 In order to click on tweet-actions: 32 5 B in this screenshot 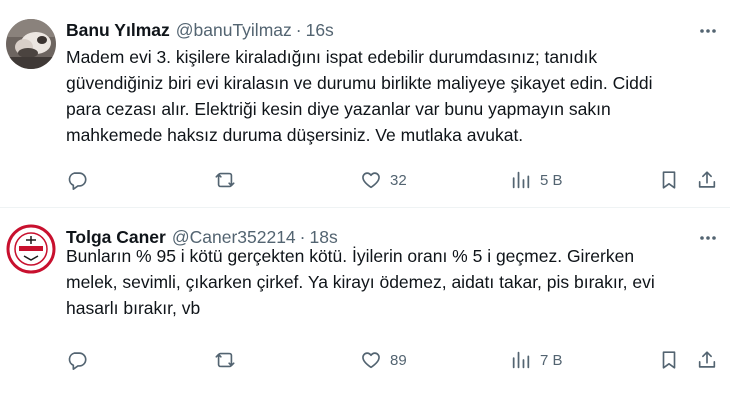, I will do `click(393, 180)`.